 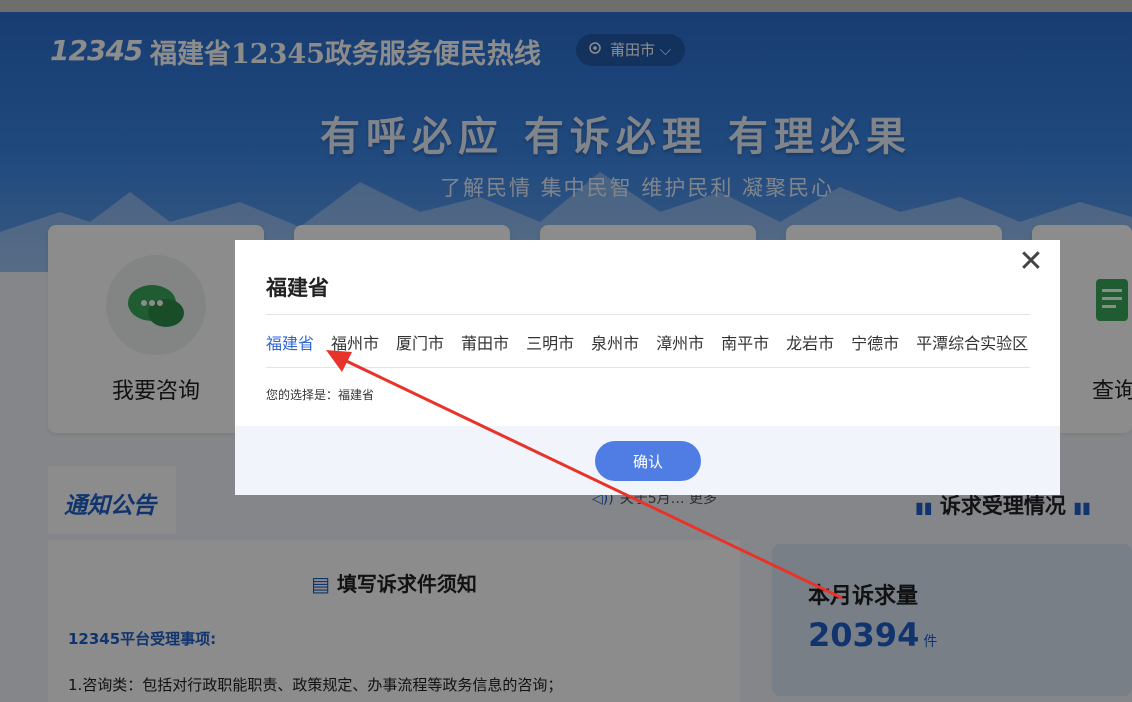 What do you see at coordinates (550, 342) in the screenshot?
I see `city-option: 三明市` at bounding box center [550, 342].